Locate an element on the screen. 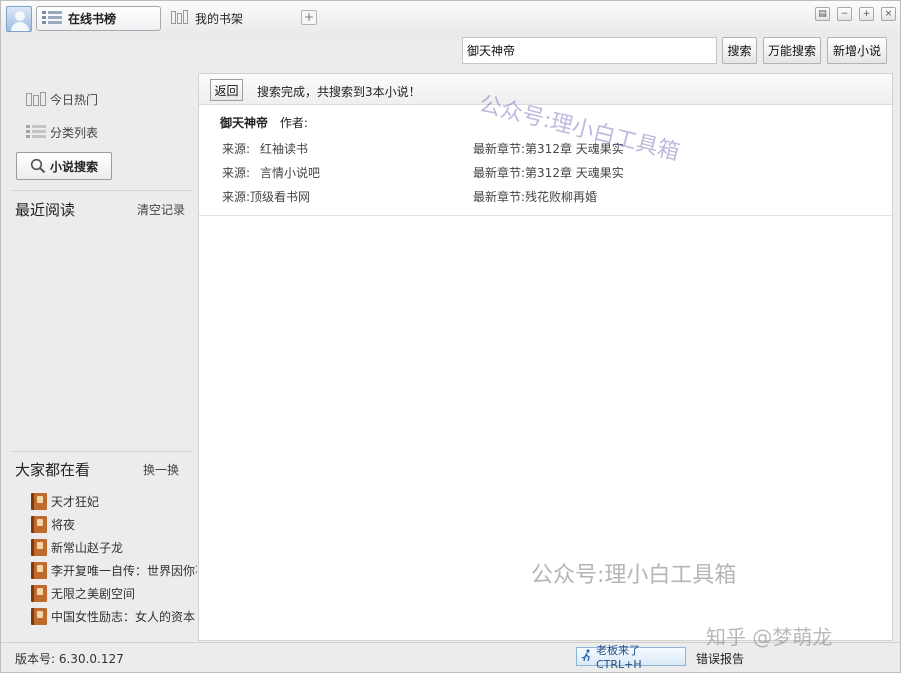 The width and height of the screenshot is (901, 673). skin-button: ▤ is located at coordinates (822, 14).